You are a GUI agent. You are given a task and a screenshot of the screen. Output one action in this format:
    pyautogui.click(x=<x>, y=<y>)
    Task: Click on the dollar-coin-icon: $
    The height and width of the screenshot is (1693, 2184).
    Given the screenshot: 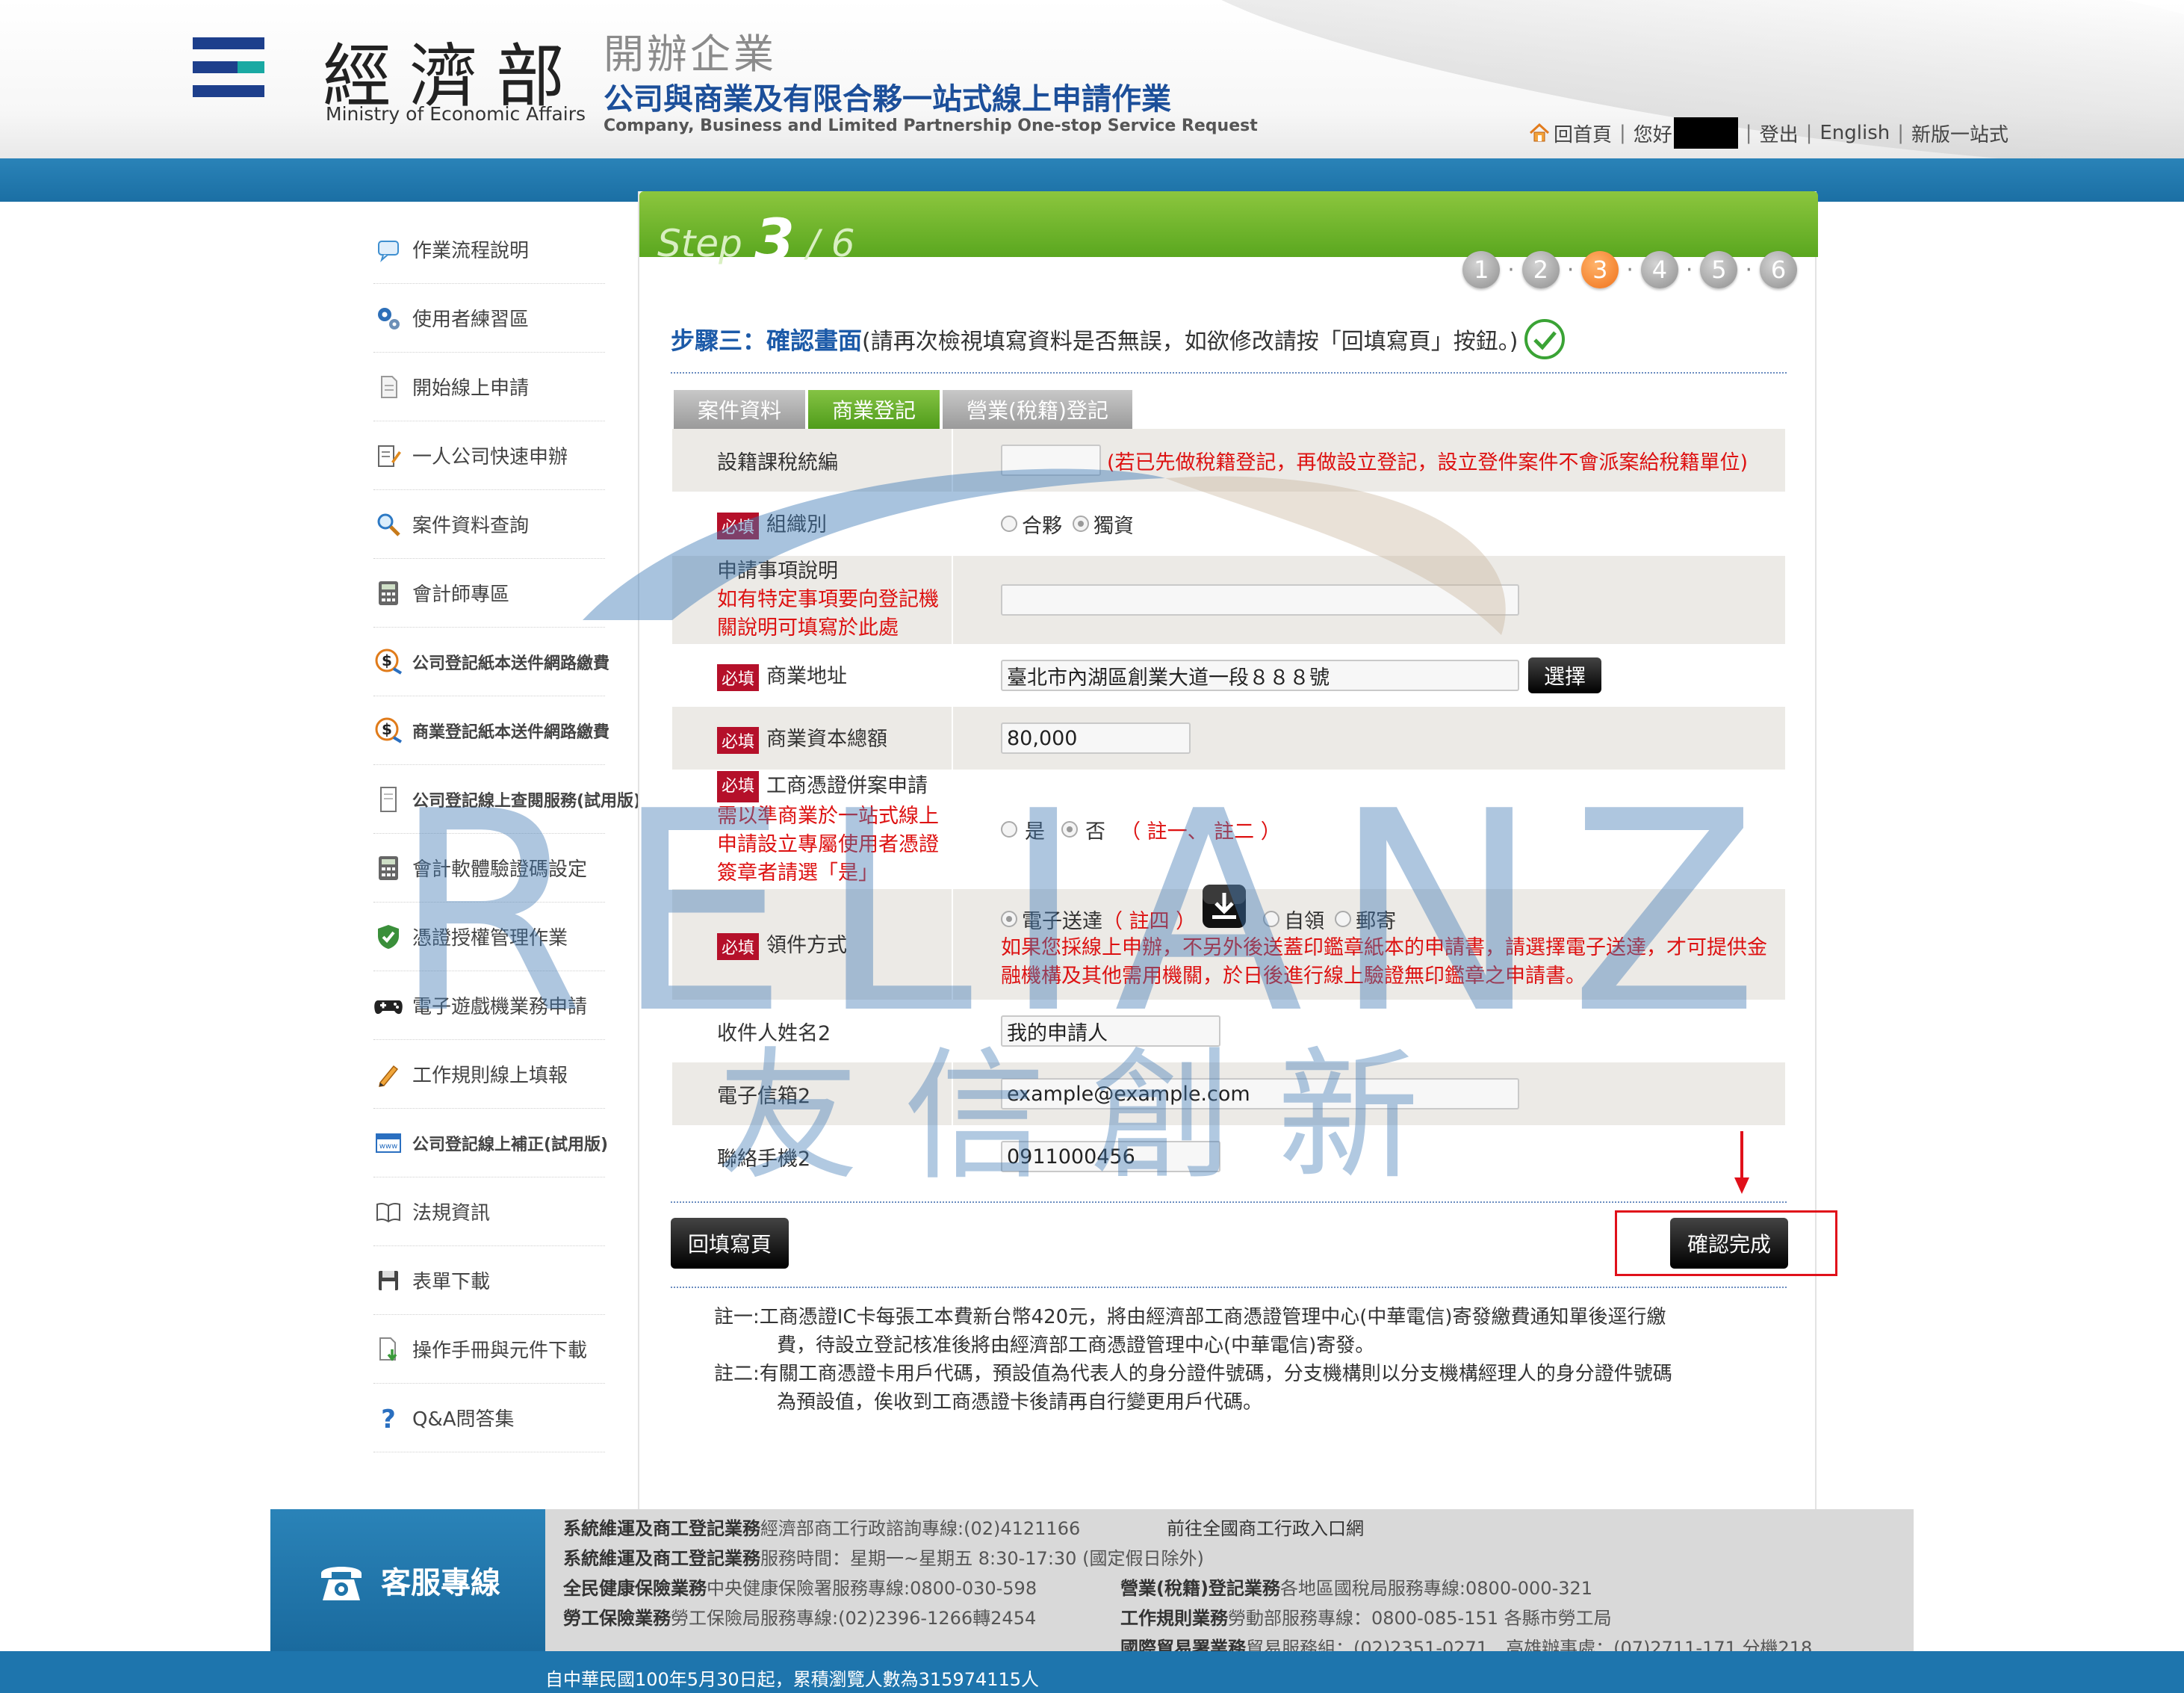 What is the action you would take?
    pyautogui.click(x=388, y=662)
    